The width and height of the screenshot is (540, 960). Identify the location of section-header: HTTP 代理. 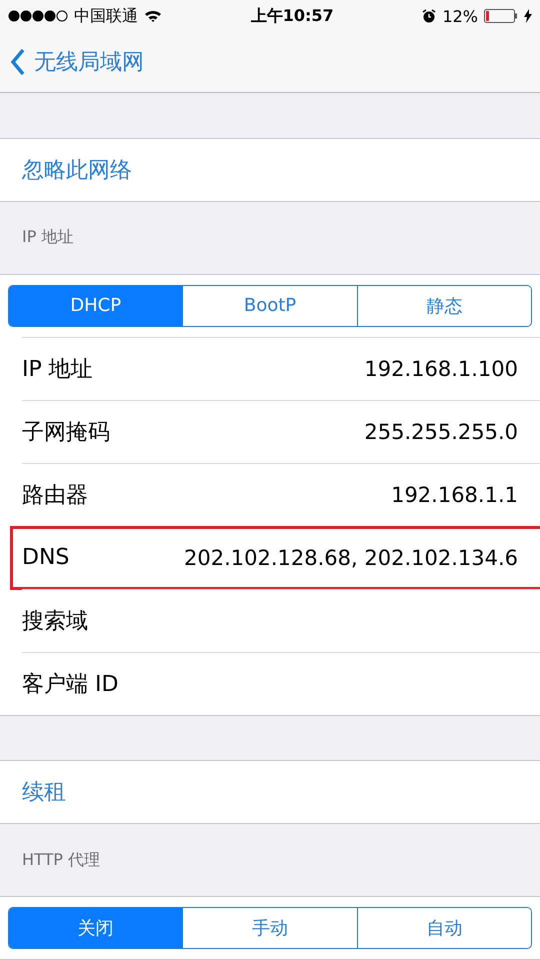
(61, 859).